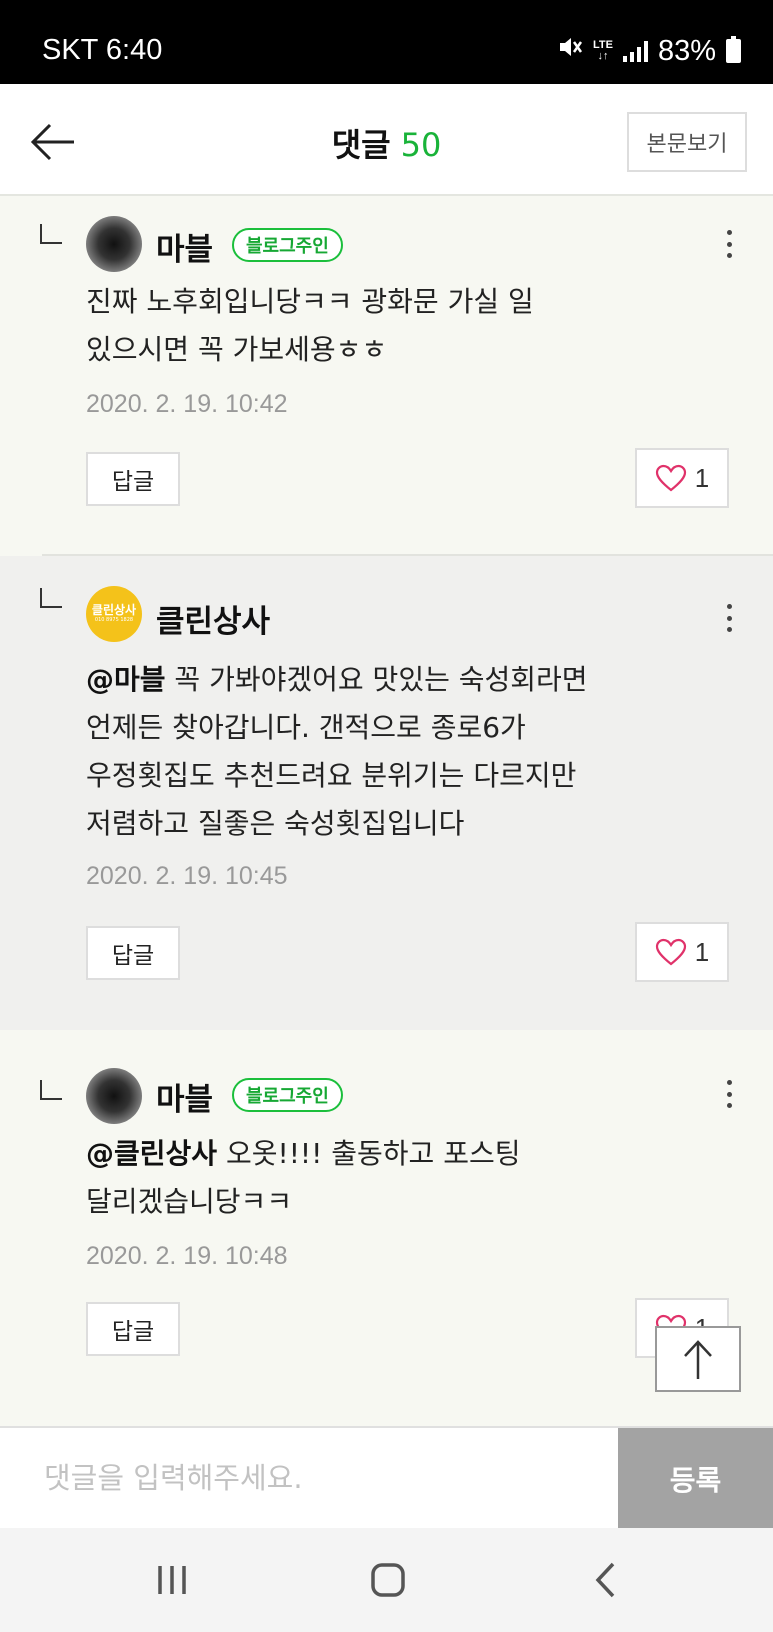 This screenshot has height=1632, width=773. What do you see at coordinates (187, 1256) in the screenshot?
I see `comment-date: 2020. 2. 19. 10:48` at bounding box center [187, 1256].